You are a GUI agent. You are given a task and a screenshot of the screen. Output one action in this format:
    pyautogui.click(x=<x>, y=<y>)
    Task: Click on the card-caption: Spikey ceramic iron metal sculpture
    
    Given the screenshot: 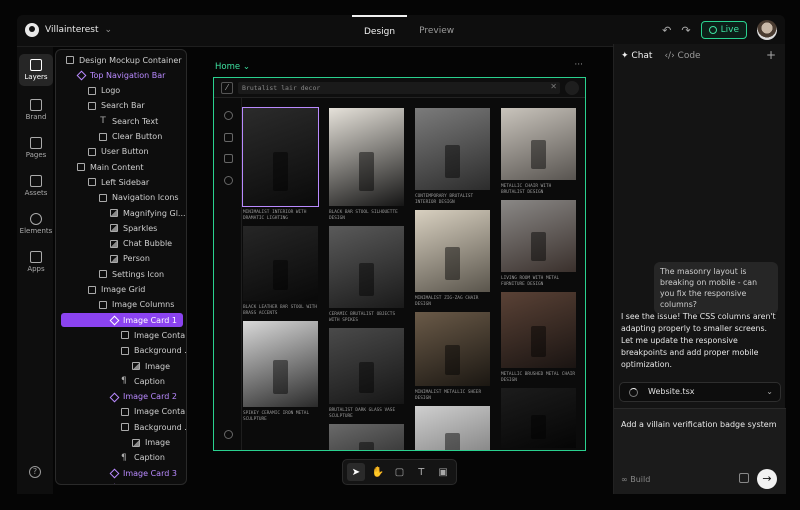 What is the action you would take?
    pyautogui.click(x=276, y=416)
    